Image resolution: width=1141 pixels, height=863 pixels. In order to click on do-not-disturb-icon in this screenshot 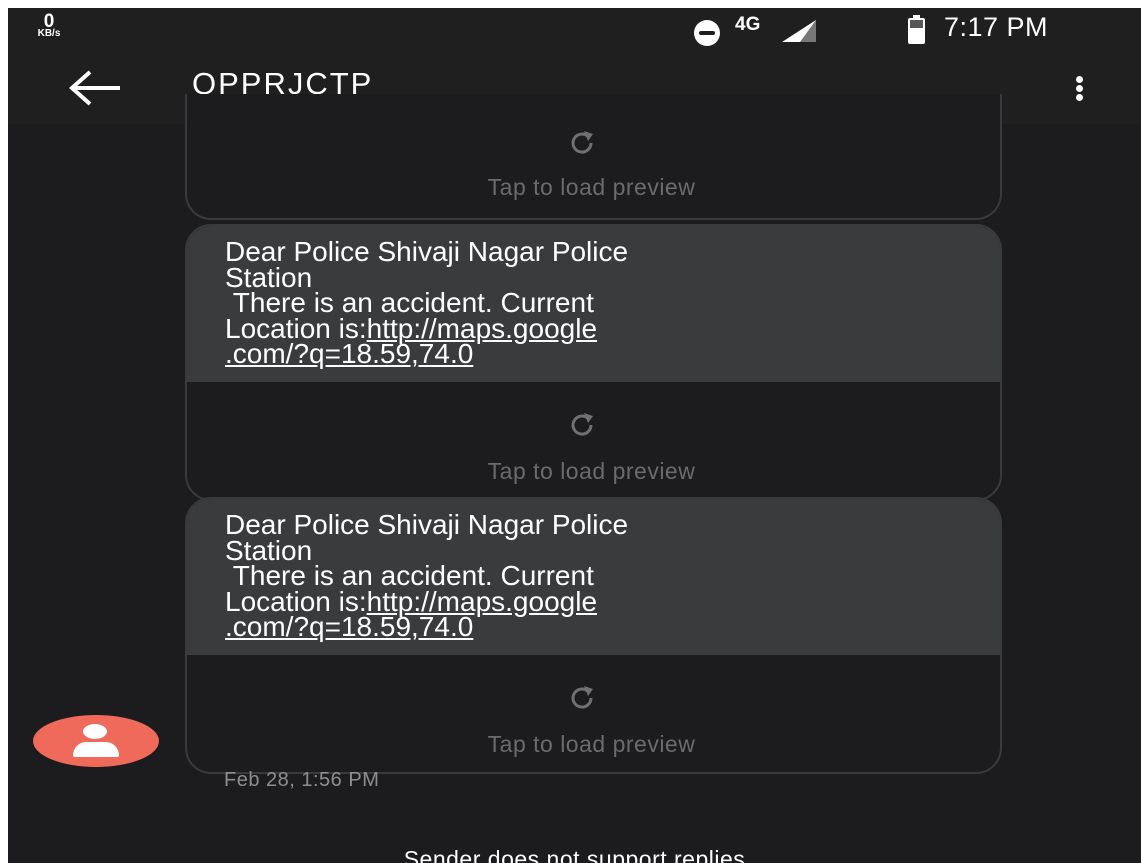, I will do `click(707, 33)`.